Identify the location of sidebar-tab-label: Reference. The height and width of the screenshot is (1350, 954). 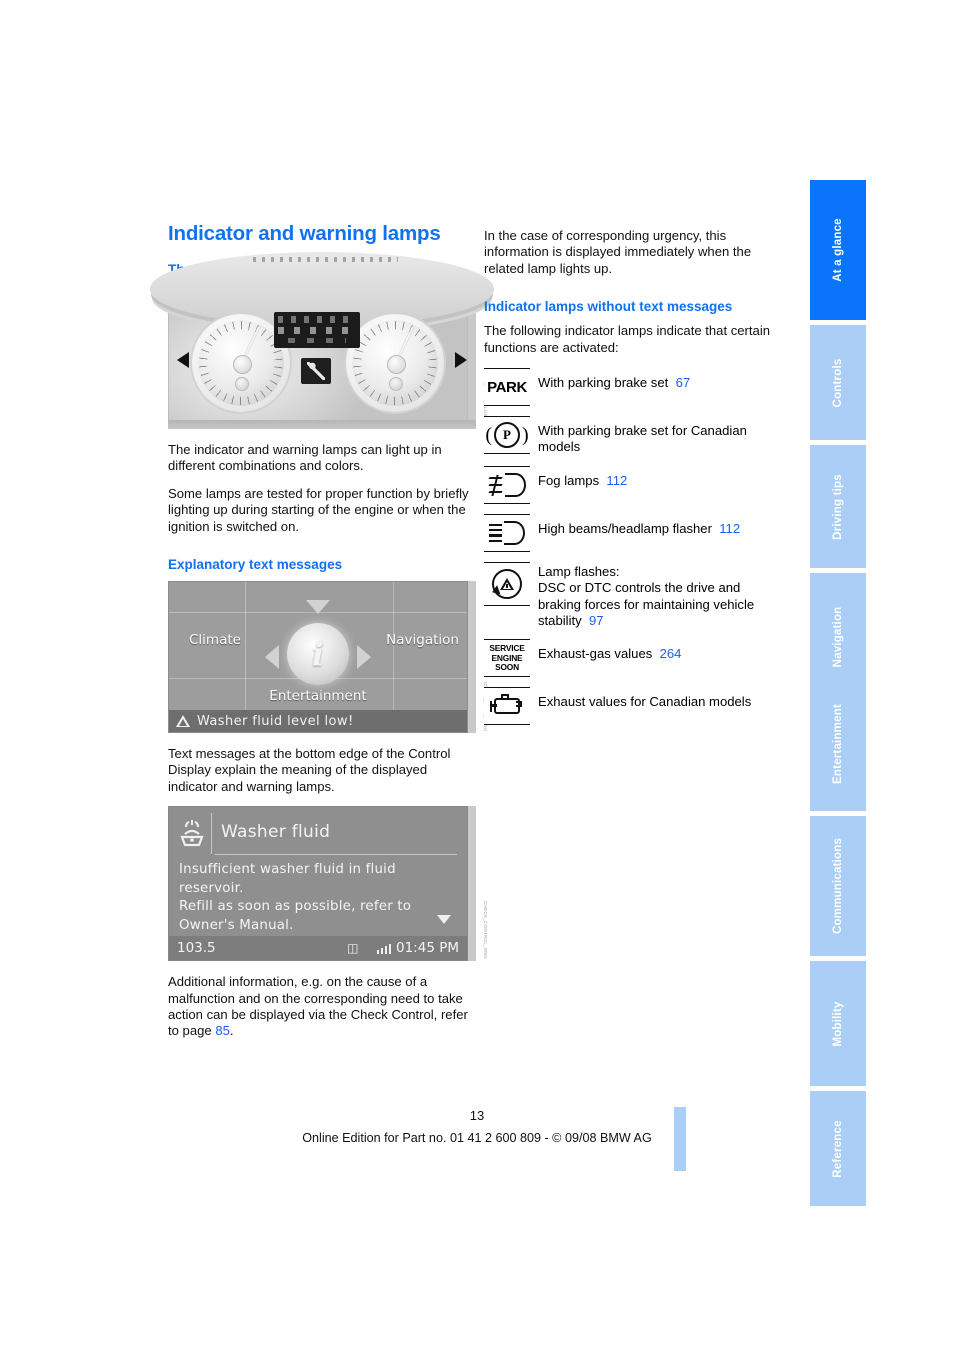
(838, 1148).